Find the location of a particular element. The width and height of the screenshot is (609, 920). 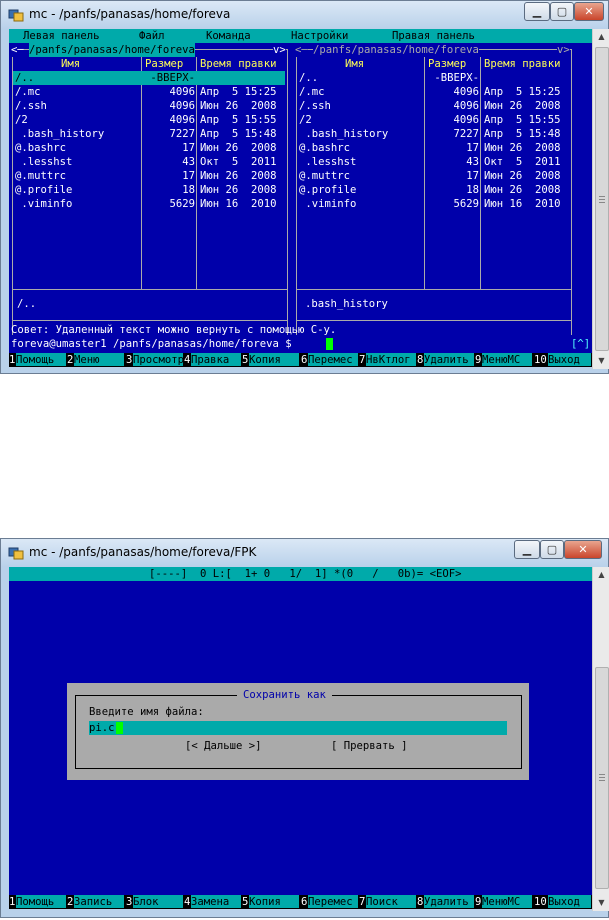

title-bar: mc - /panfs/panasas/home/foreva ▁ ▢ ✕ is located at coordinates (304, 15).